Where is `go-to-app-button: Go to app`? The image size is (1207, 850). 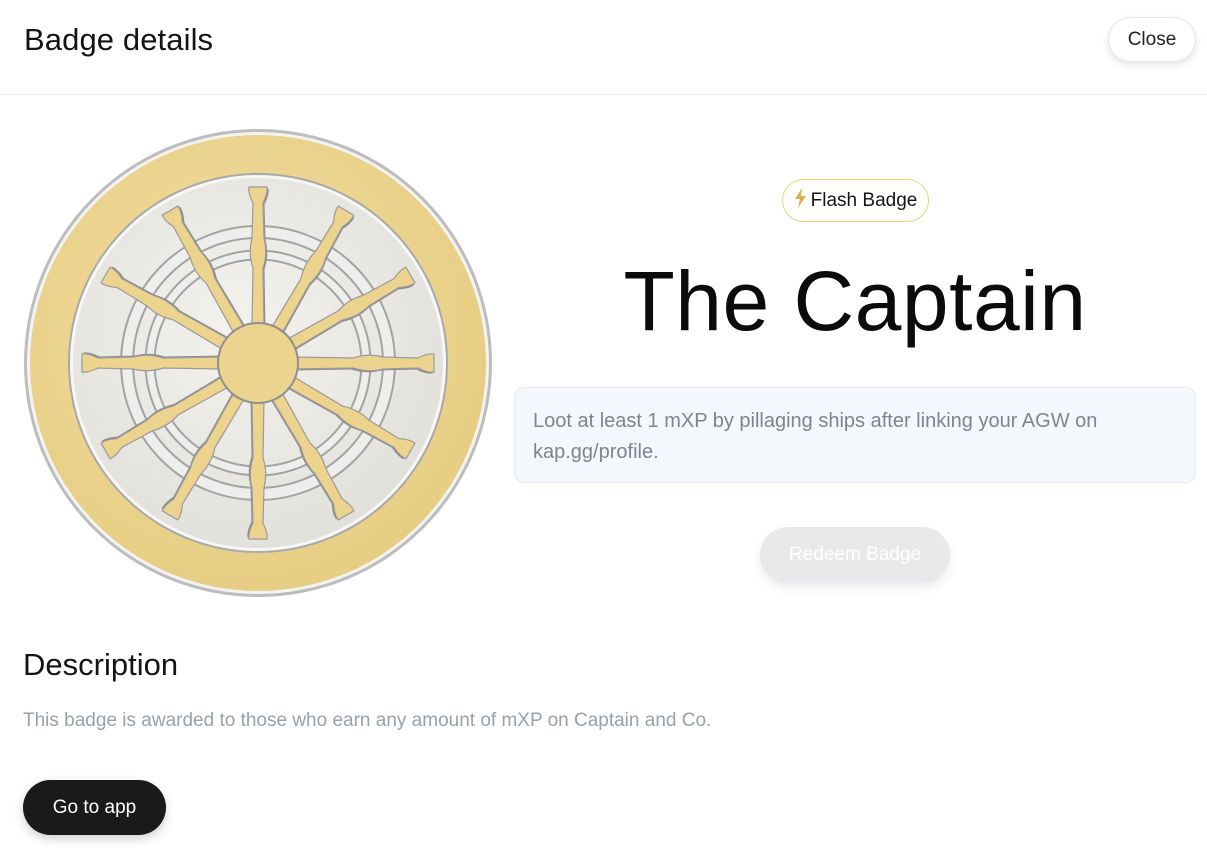 go-to-app-button: Go to app is located at coordinates (94, 807).